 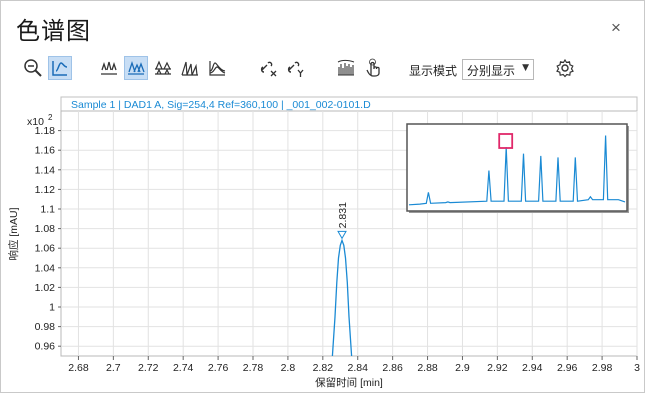 What do you see at coordinates (358, 368) in the screenshot?
I see `x-tick-label: 2.84` at bounding box center [358, 368].